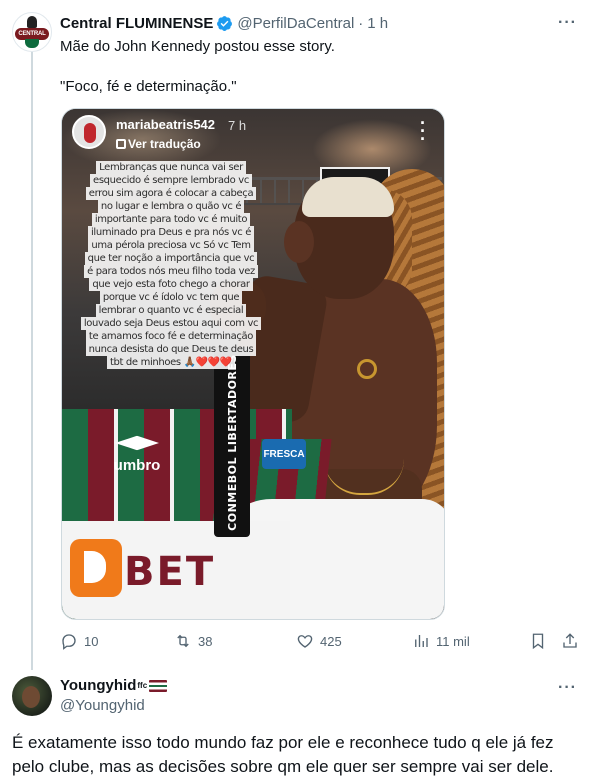 This screenshot has height=782, width=591. I want to click on story-caption-line: errou sim agora é colocar a cabeça, so click(171, 193).